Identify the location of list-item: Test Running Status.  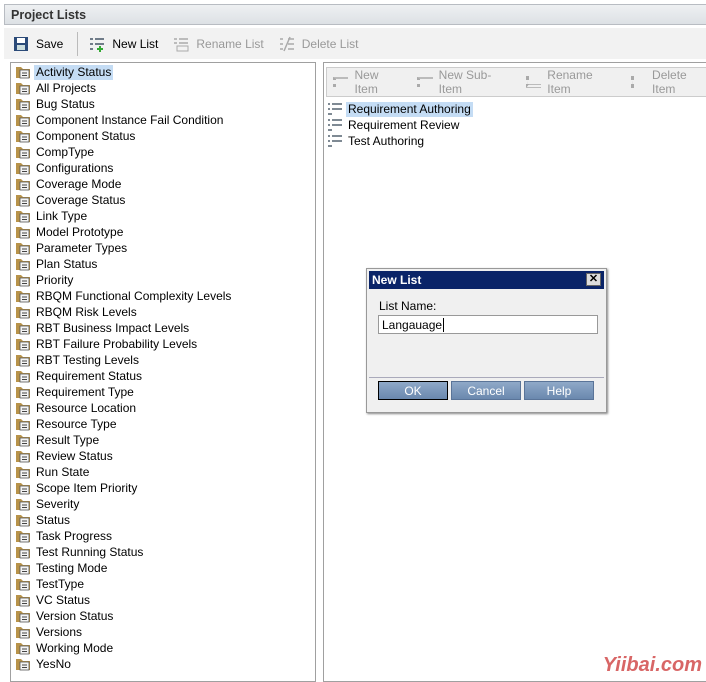
(122, 552).